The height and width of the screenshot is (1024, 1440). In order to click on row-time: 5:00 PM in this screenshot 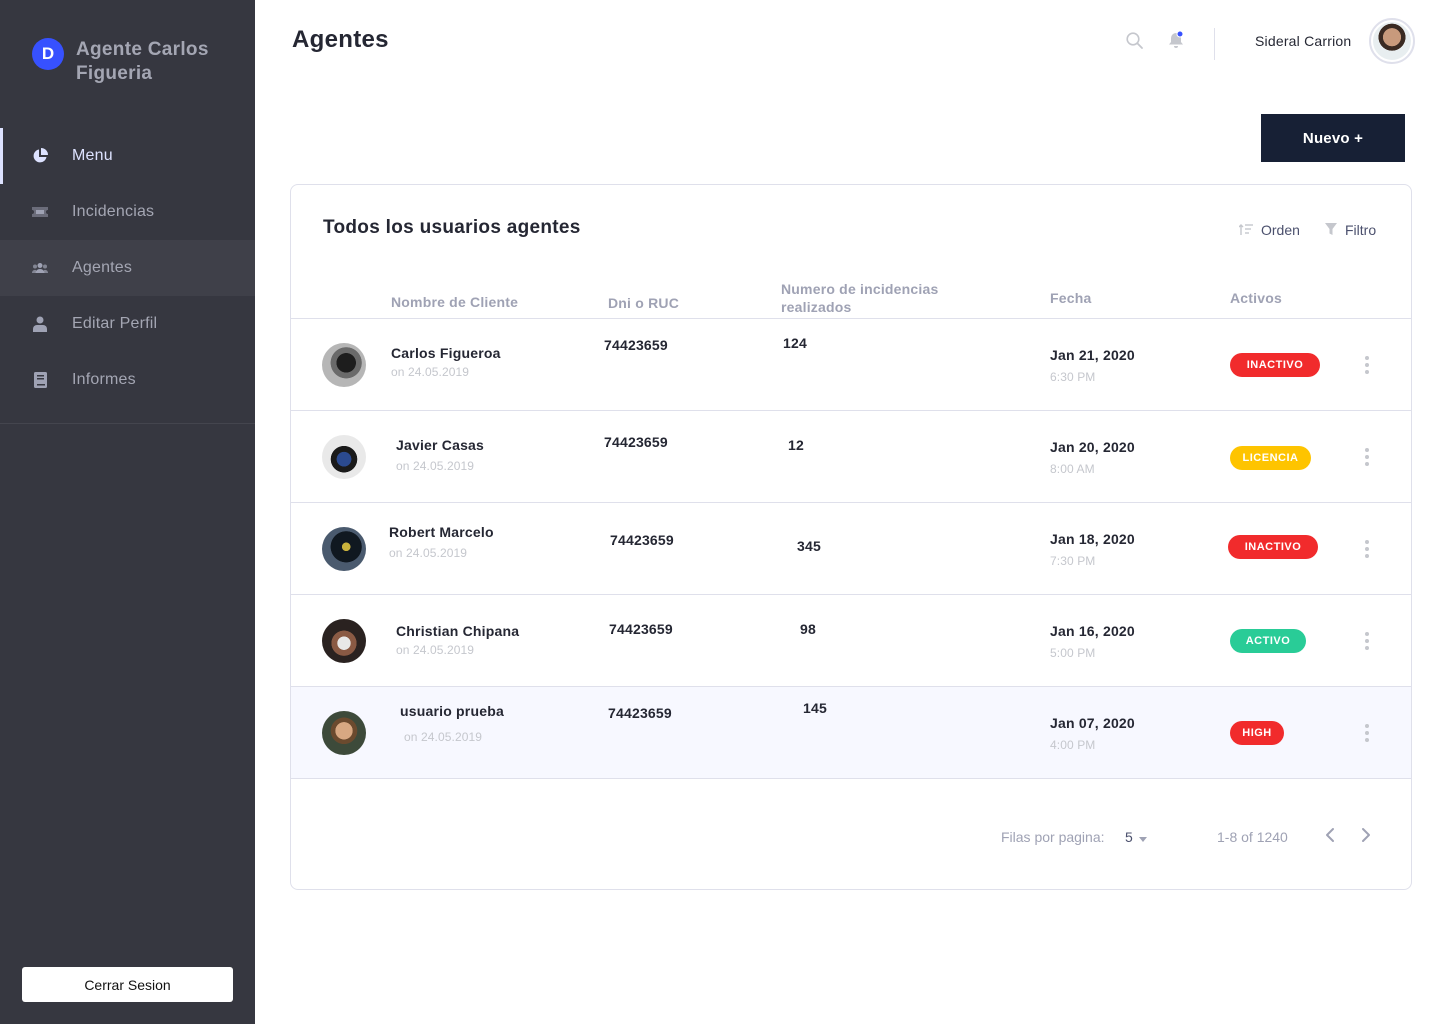, I will do `click(1073, 653)`.